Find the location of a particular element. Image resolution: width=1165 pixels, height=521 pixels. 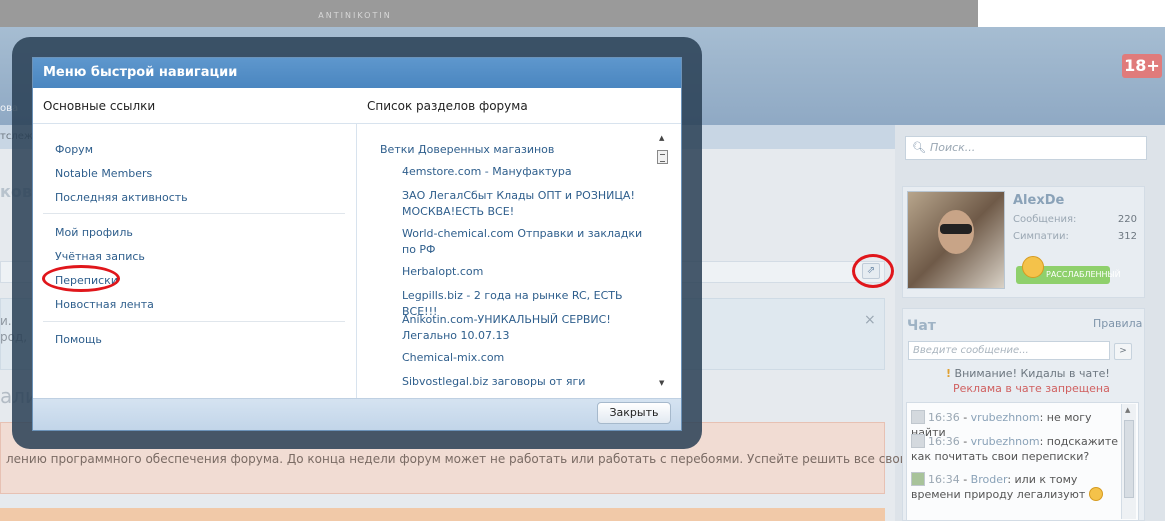

top-banner is located at coordinates (489, 13).